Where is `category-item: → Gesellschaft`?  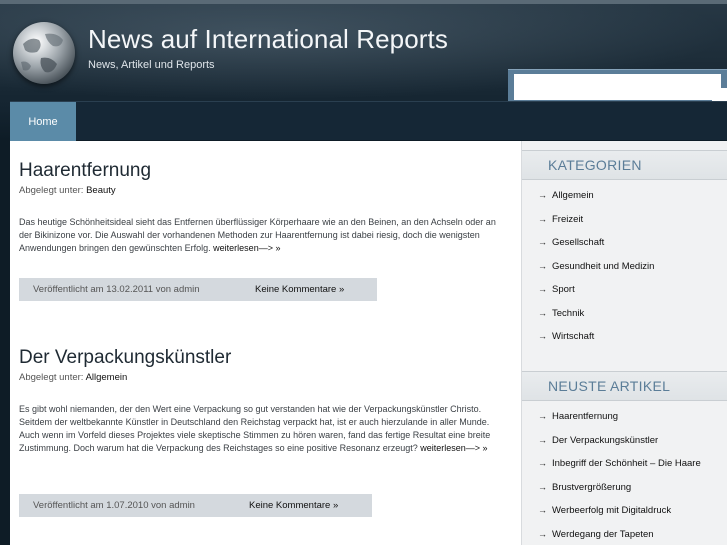 category-item: → Gesellschaft is located at coordinates (624, 243).